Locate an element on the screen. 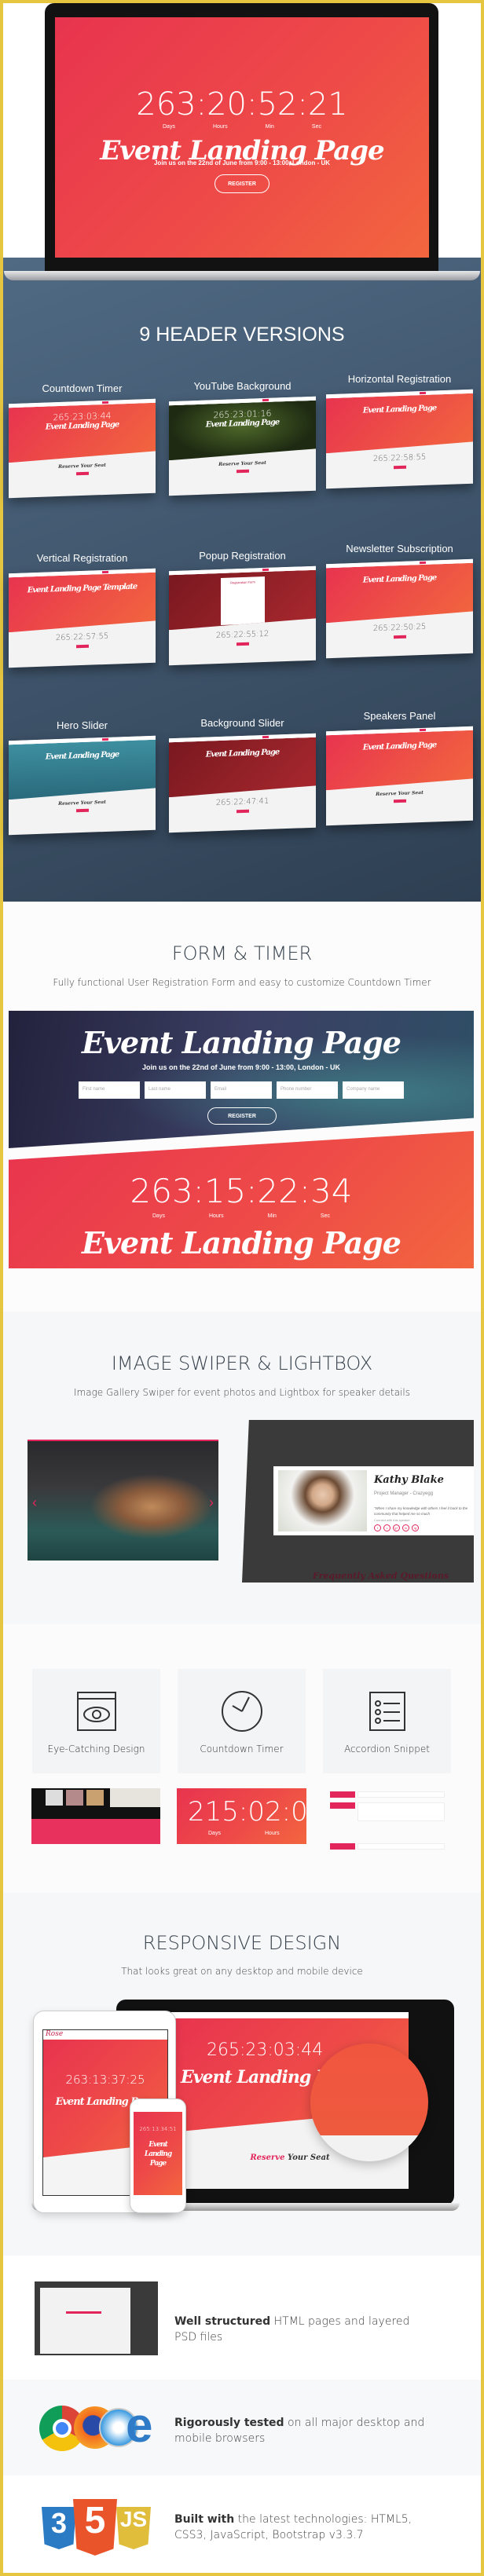 Image resolution: width=484 pixels, height=2576 pixels. register-button: REGISTER is located at coordinates (242, 184).